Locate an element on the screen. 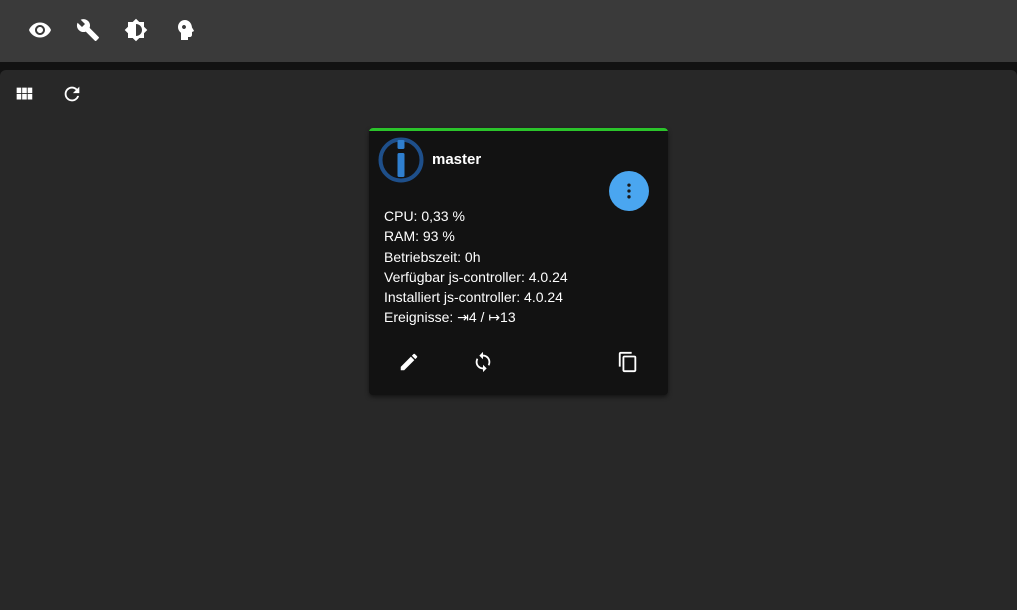 This screenshot has height=610, width=1017. available-controller-info: Verfügbar js-controller: 4.0.24 is located at coordinates (476, 276).